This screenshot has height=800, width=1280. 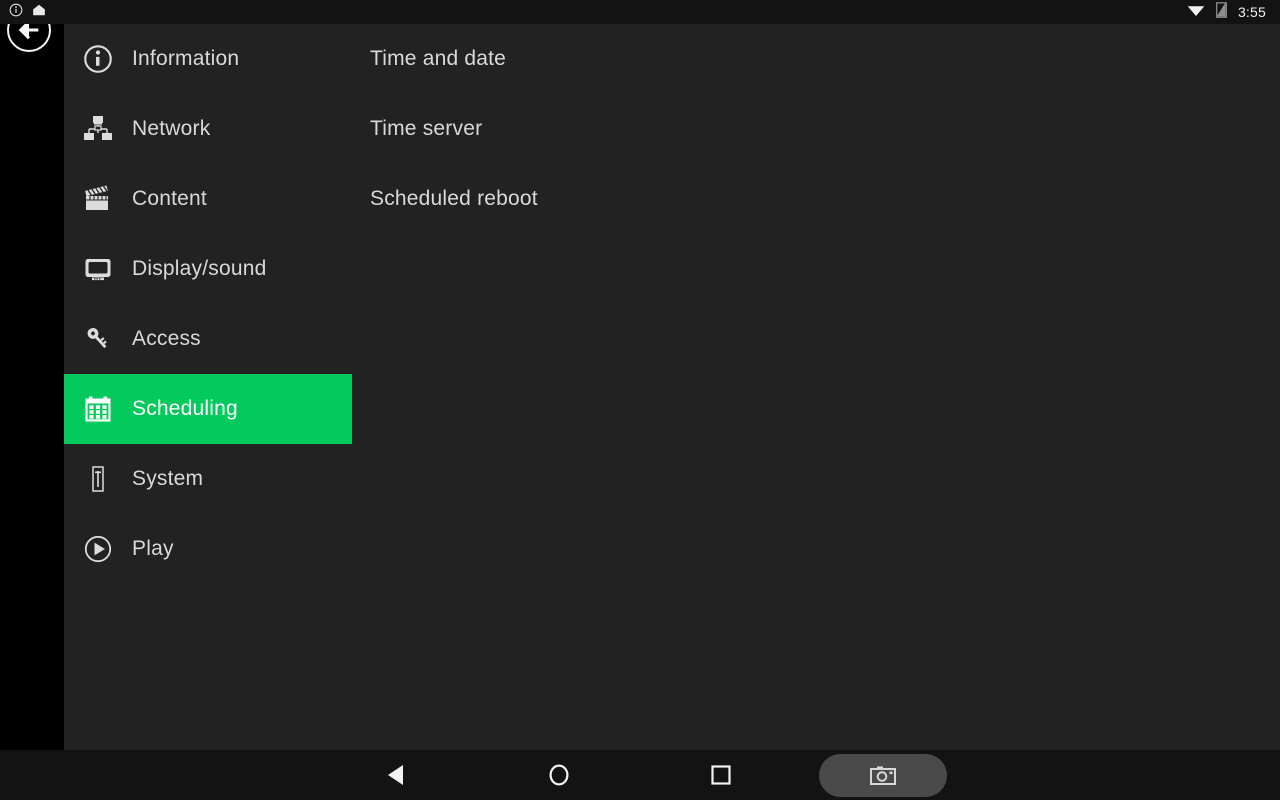 I want to click on play-circle-icon, so click(x=98, y=549).